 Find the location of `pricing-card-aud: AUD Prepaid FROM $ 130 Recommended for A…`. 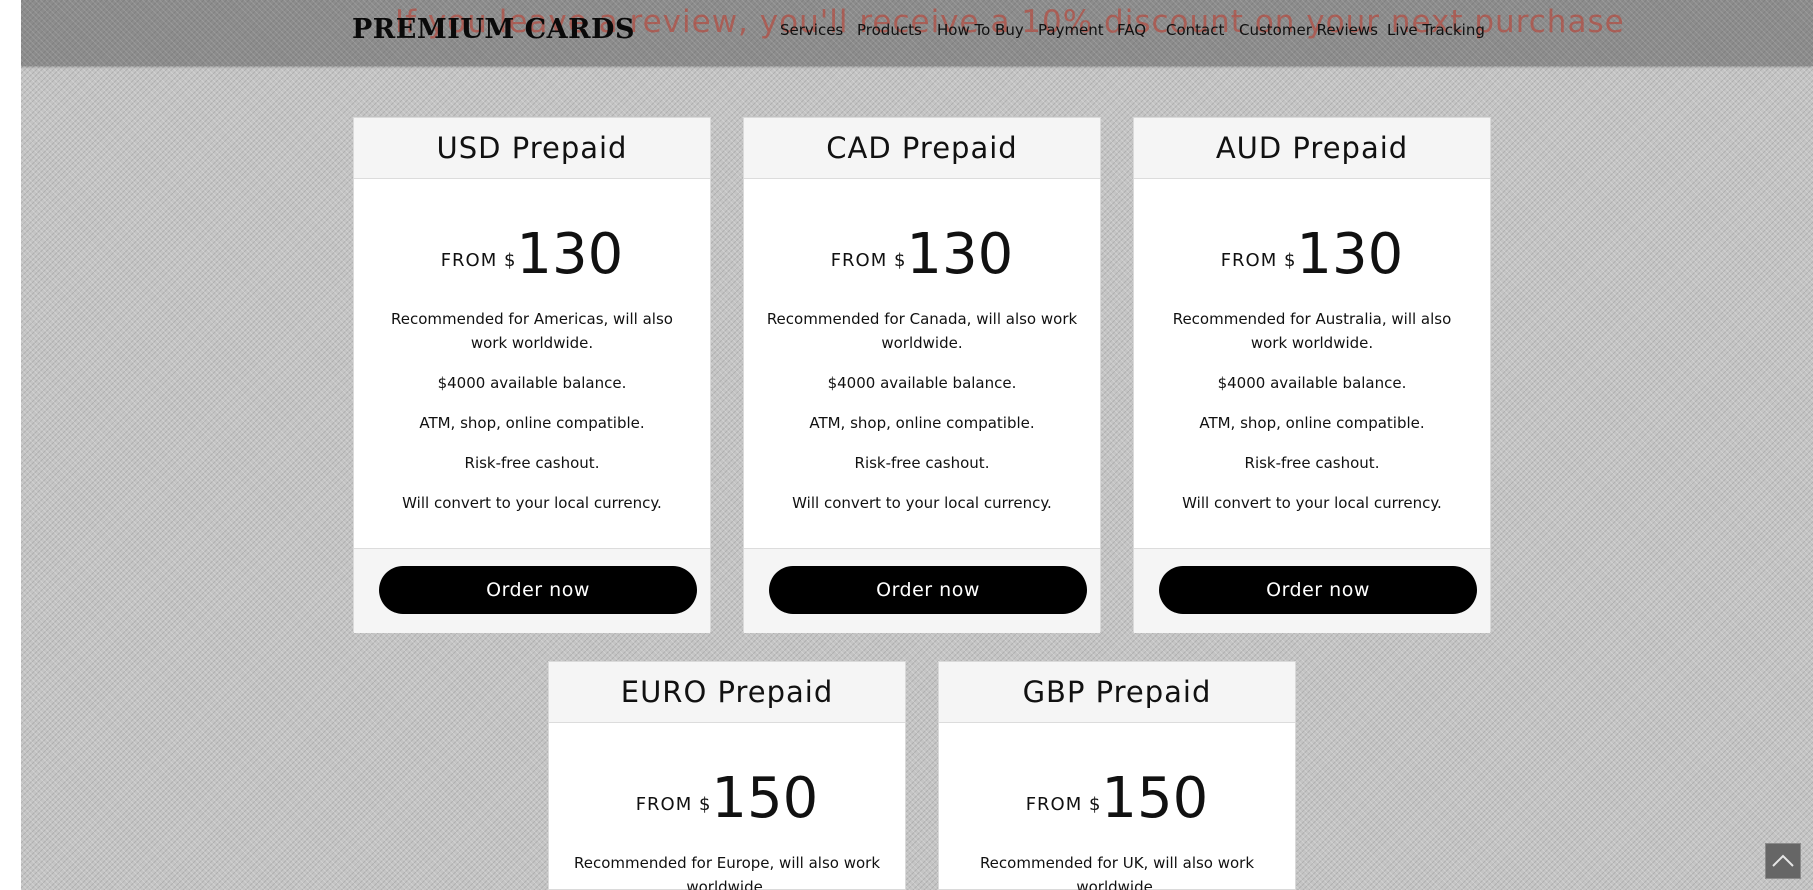

pricing-card-aud: AUD Prepaid FROM $ 130 Recommended for A… is located at coordinates (1312, 375).